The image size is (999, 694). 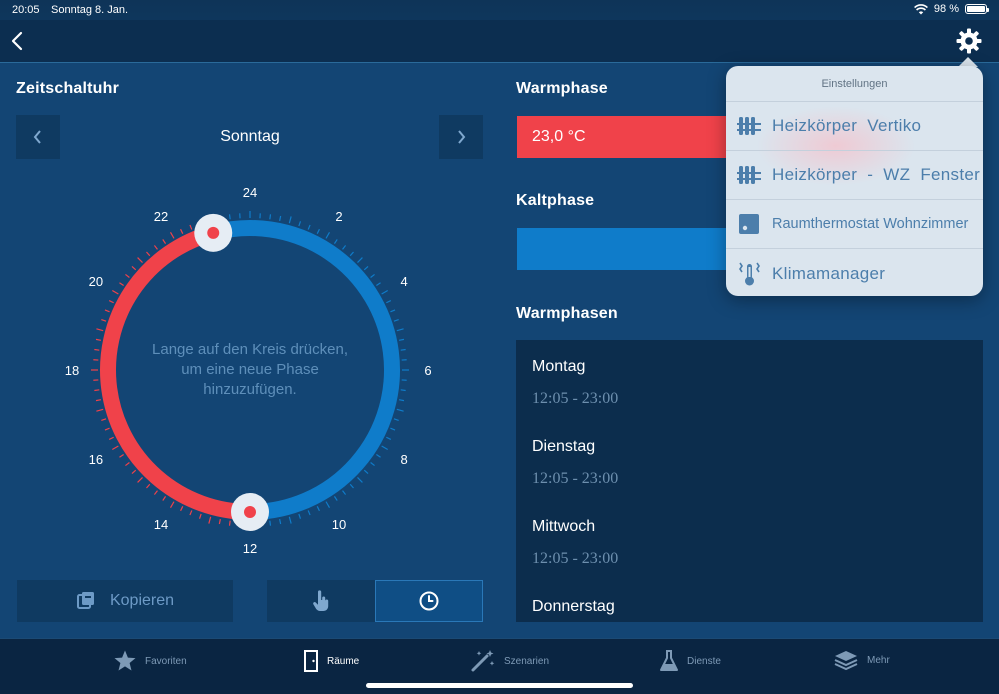 I want to click on warm-end-handle, so click(x=213, y=232).